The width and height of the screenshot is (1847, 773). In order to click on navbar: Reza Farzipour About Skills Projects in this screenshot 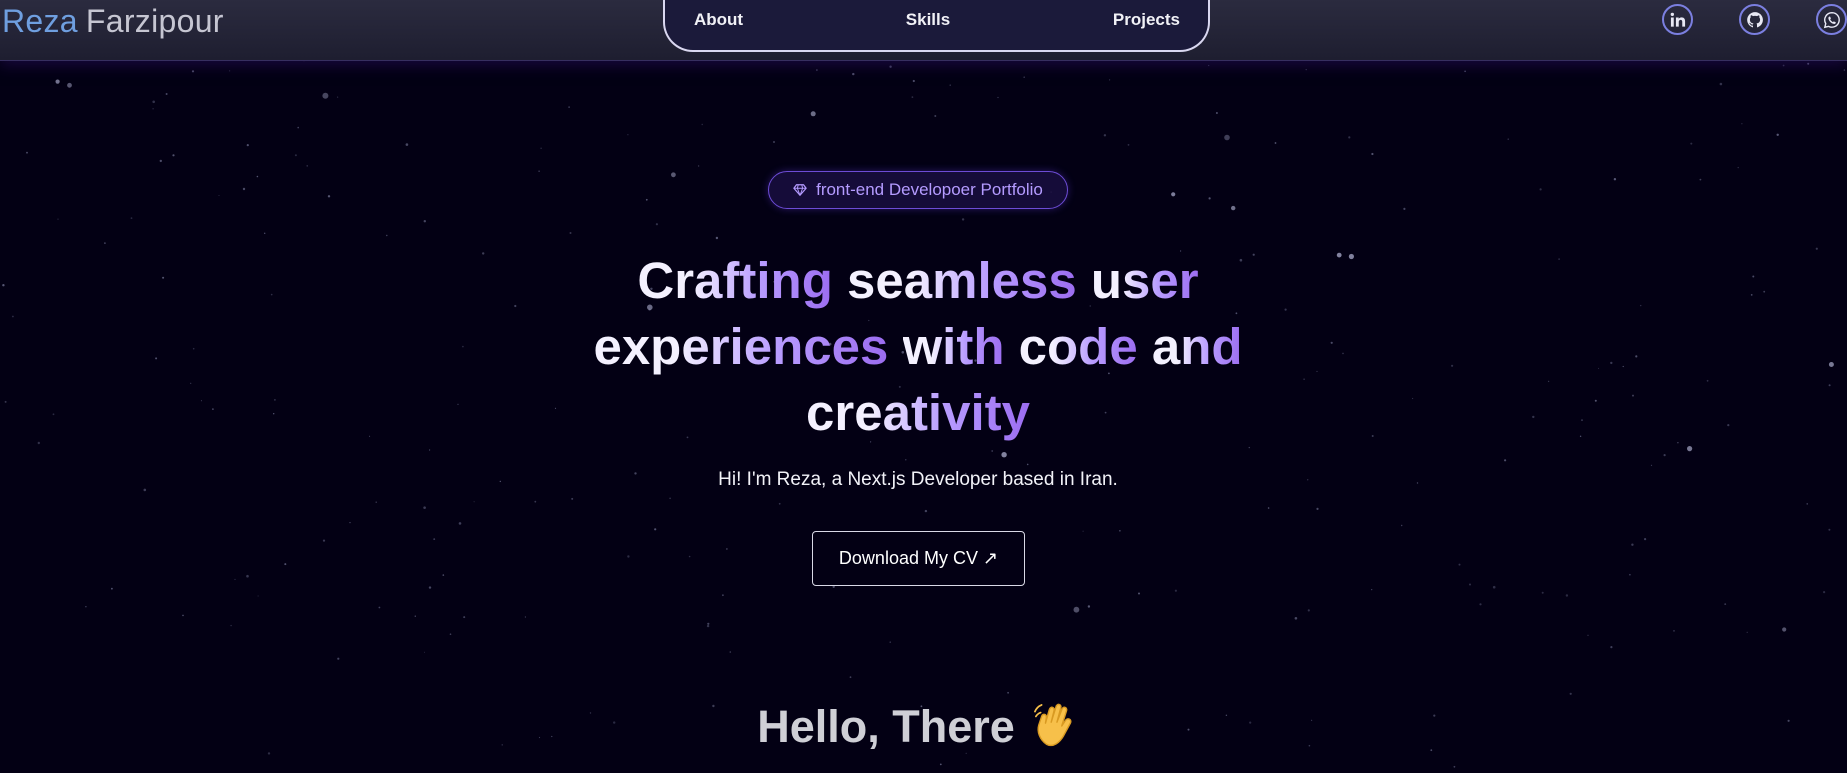, I will do `click(923, 30)`.